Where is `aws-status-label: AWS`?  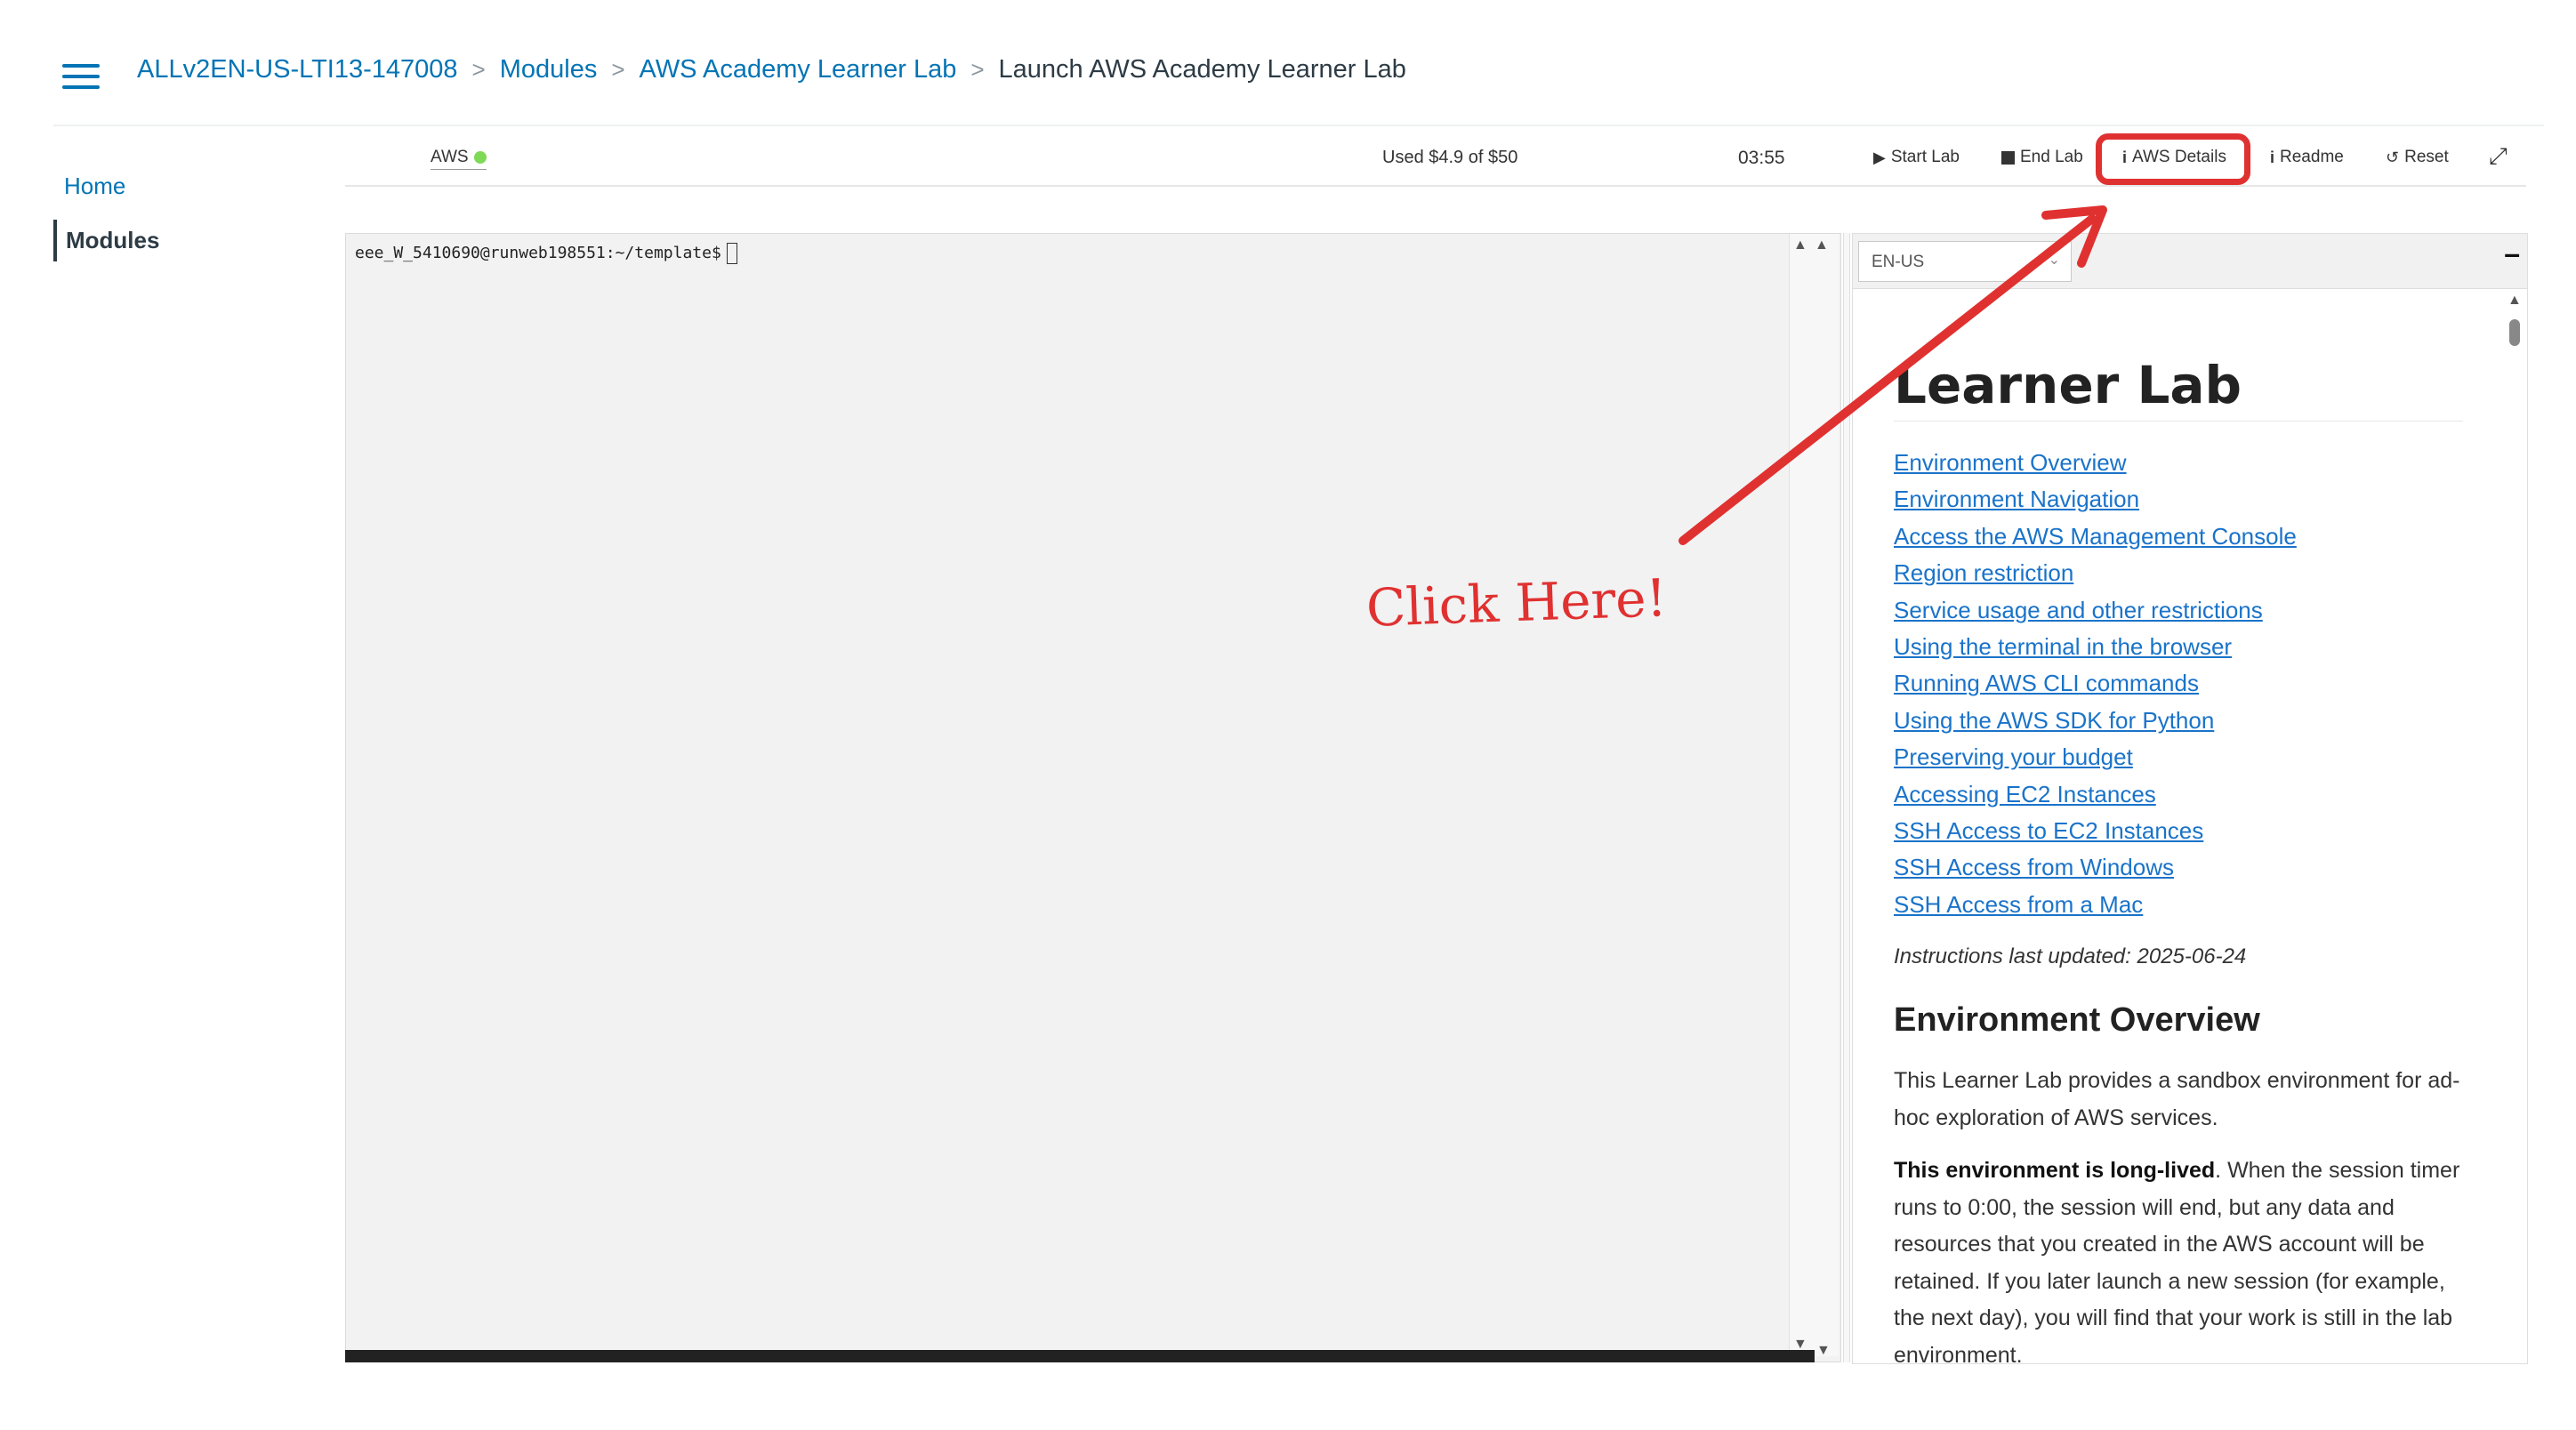
aws-status-label: AWS is located at coordinates (450, 157).